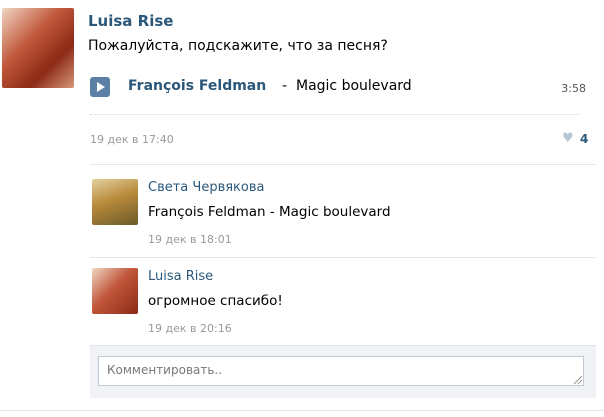  What do you see at coordinates (206, 187) in the screenshot?
I see `comment-author: Света Червякова` at bounding box center [206, 187].